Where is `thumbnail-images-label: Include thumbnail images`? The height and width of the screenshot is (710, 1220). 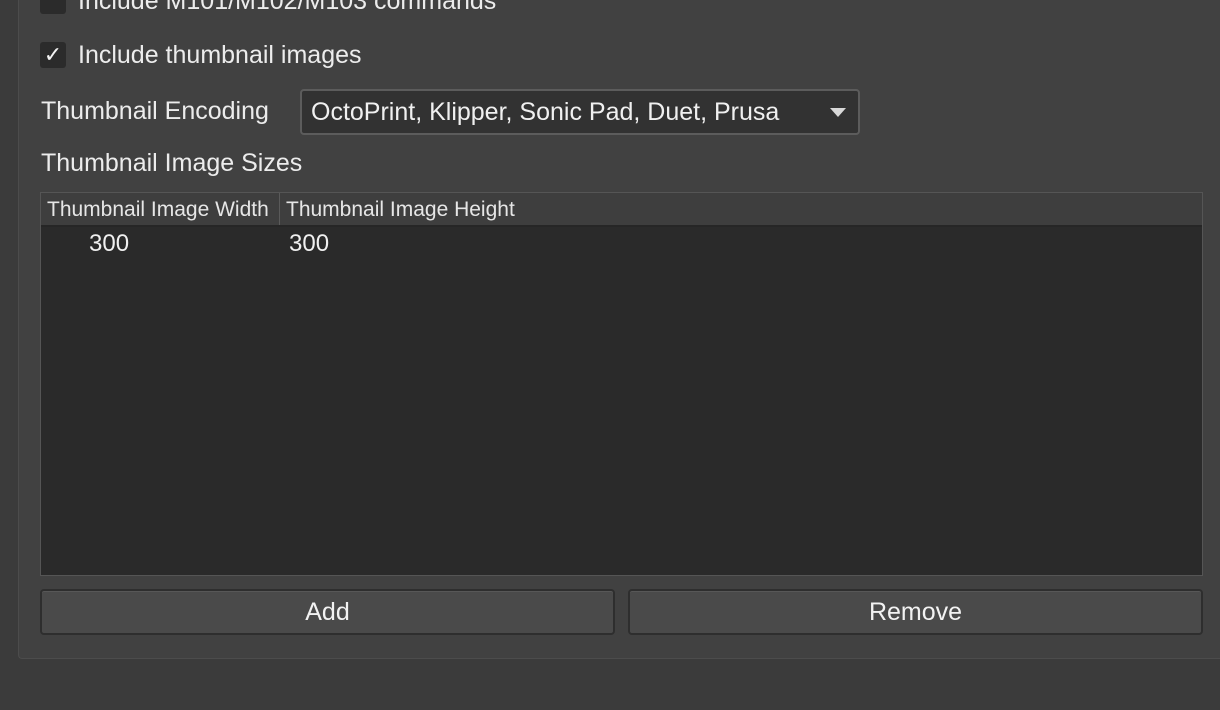
thumbnail-images-label: Include thumbnail images is located at coordinates (220, 54).